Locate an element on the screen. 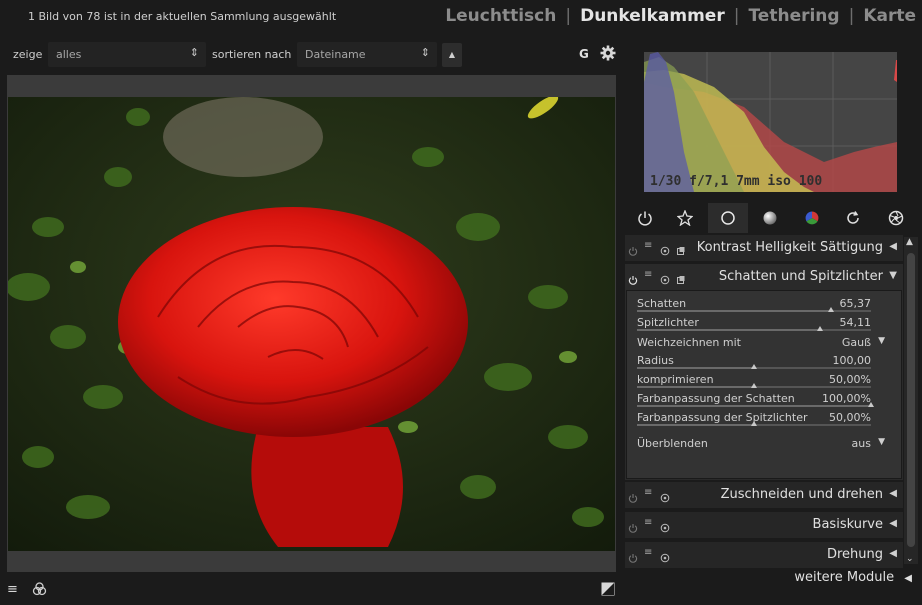  group-active-button is located at coordinates (645, 218).